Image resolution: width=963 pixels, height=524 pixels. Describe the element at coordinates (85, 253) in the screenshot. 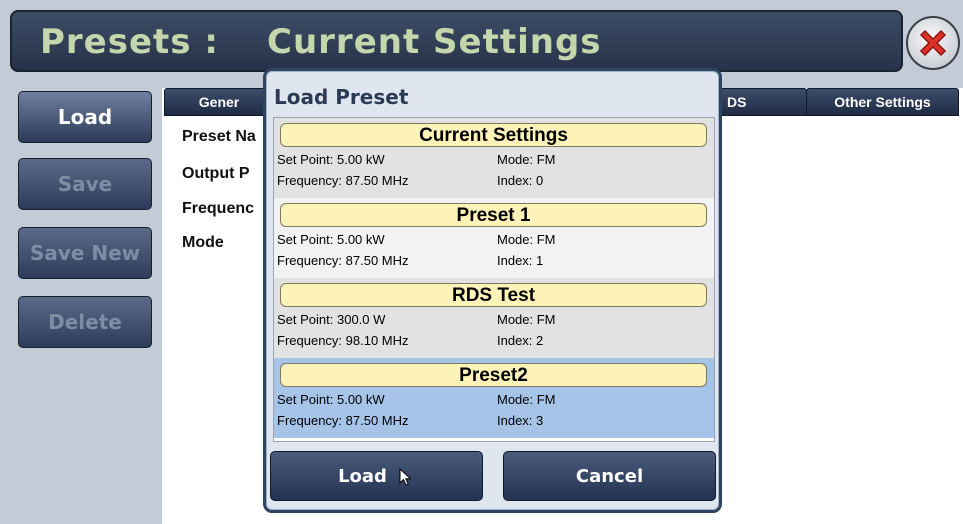

I see `save-new-button: Save New` at that location.